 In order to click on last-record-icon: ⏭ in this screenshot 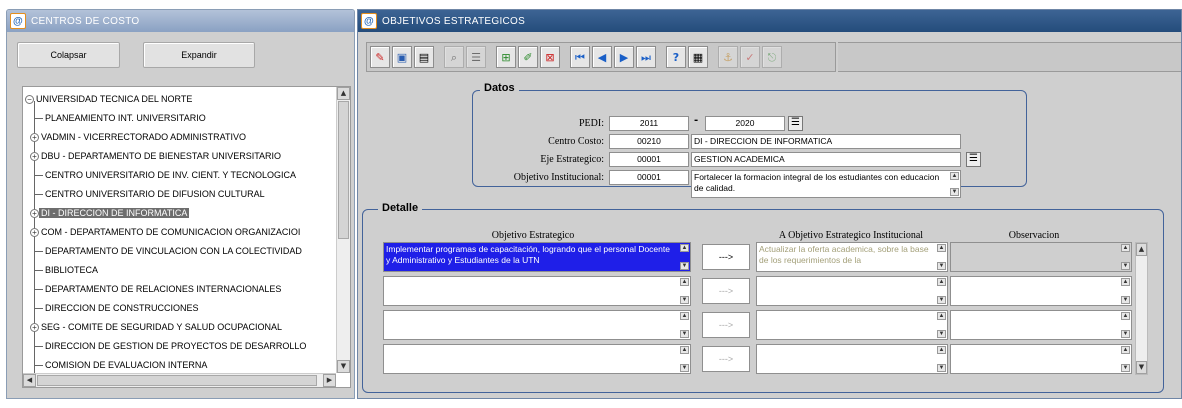, I will do `click(646, 57)`.